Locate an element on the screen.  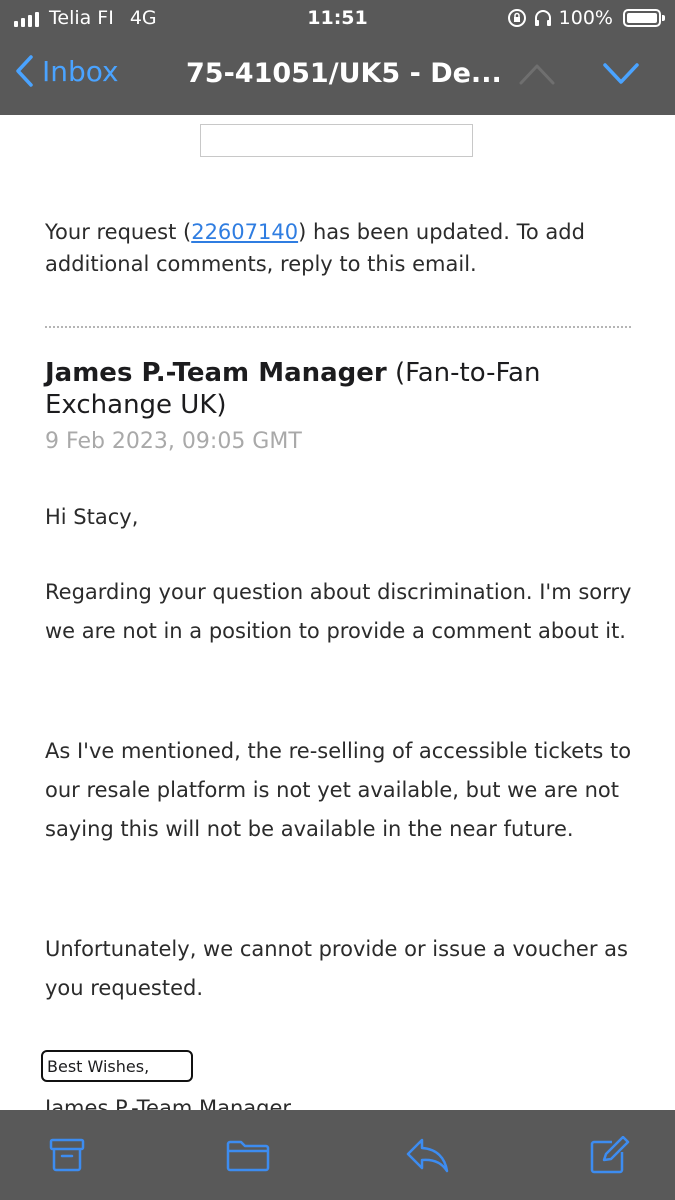
message-date: 9 Feb 2023, 09:05 GMT is located at coordinates (173, 441).